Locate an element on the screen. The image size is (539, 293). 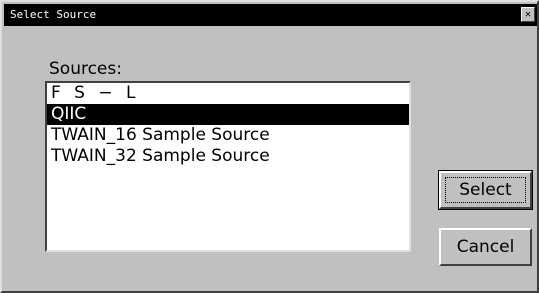
close-icon: ✕ is located at coordinates (528, 14).